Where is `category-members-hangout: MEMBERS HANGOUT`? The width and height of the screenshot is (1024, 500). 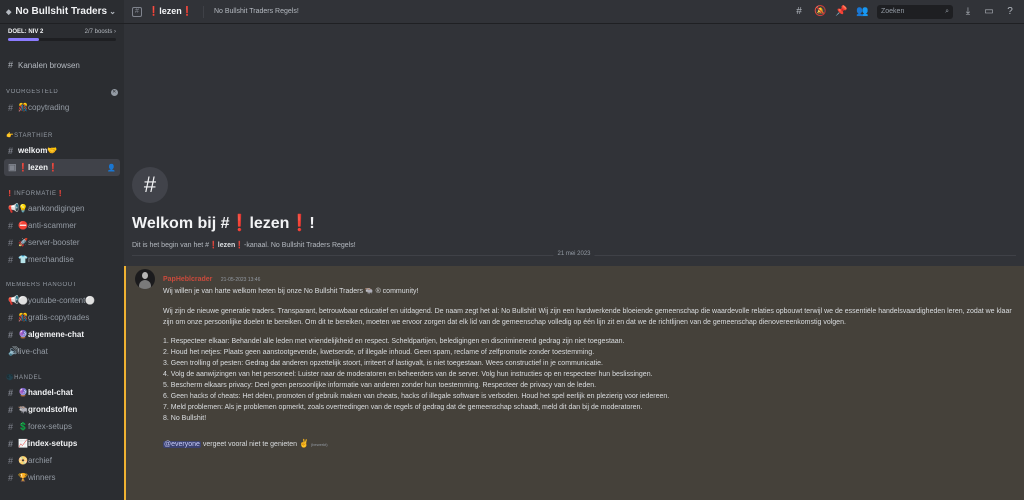 category-members-hangout: MEMBERS HANGOUT is located at coordinates (62, 285).